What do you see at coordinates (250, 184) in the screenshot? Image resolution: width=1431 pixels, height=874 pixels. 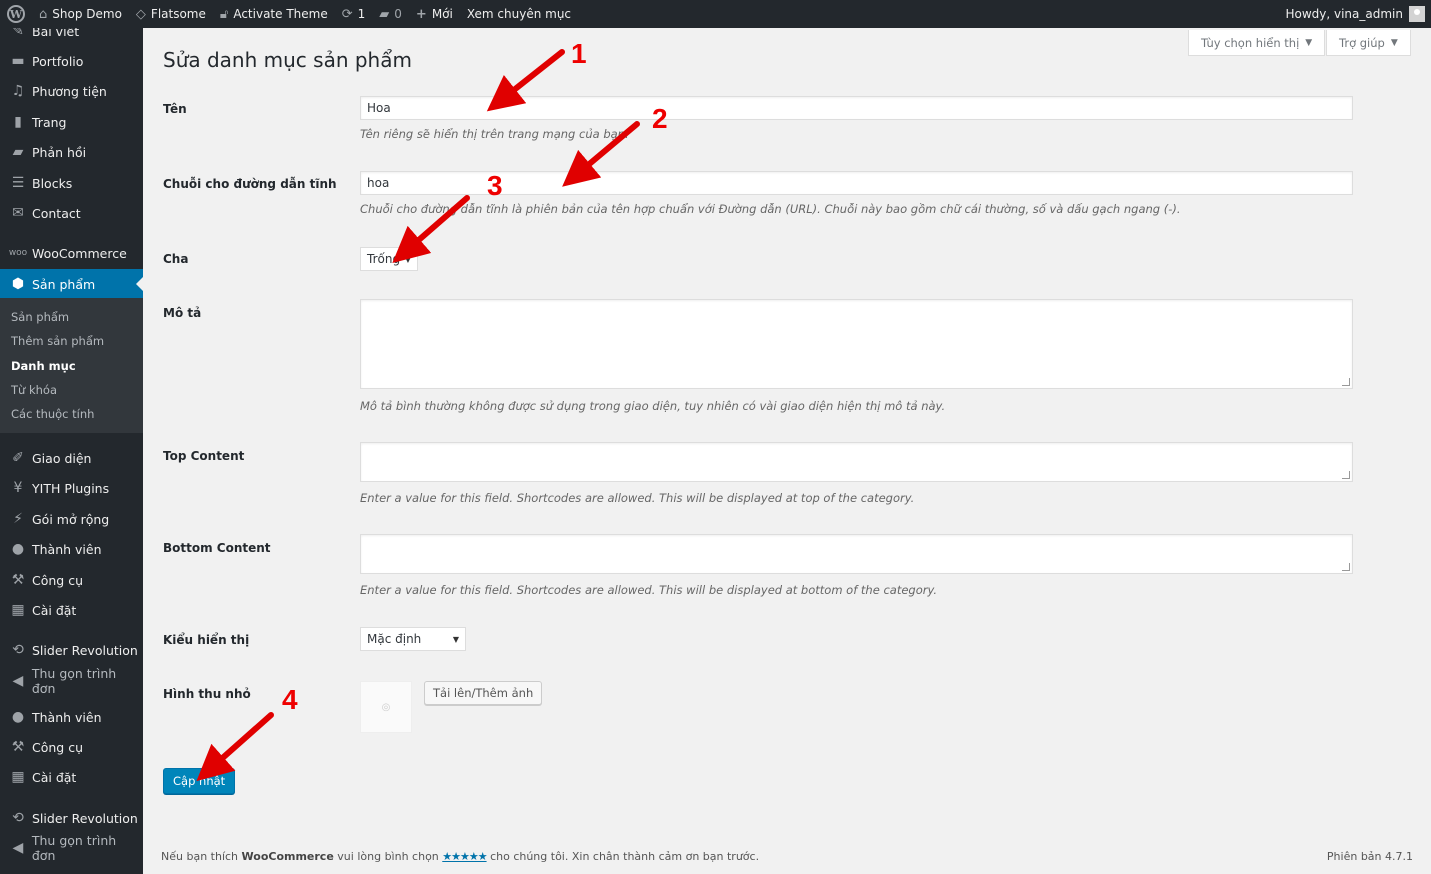 I see `slug-label: Chuỗi cho đường dẫn tĩnh` at bounding box center [250, 184].